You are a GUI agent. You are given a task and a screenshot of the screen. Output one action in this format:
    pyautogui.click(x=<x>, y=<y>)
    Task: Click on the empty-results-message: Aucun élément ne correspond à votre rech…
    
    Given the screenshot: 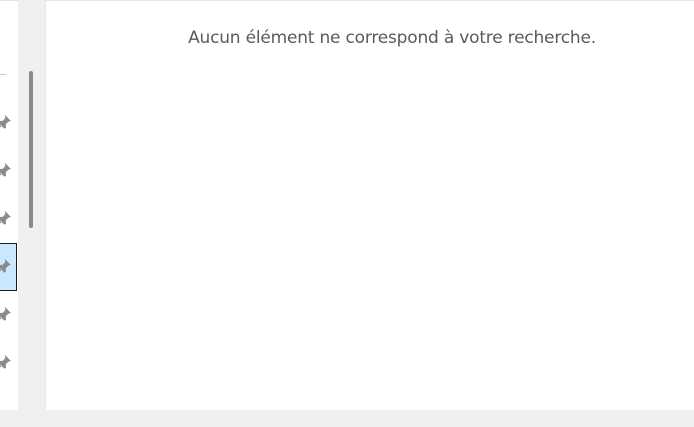 What is the action you would take?
    pyautogui.click(x=392, y=38)
    